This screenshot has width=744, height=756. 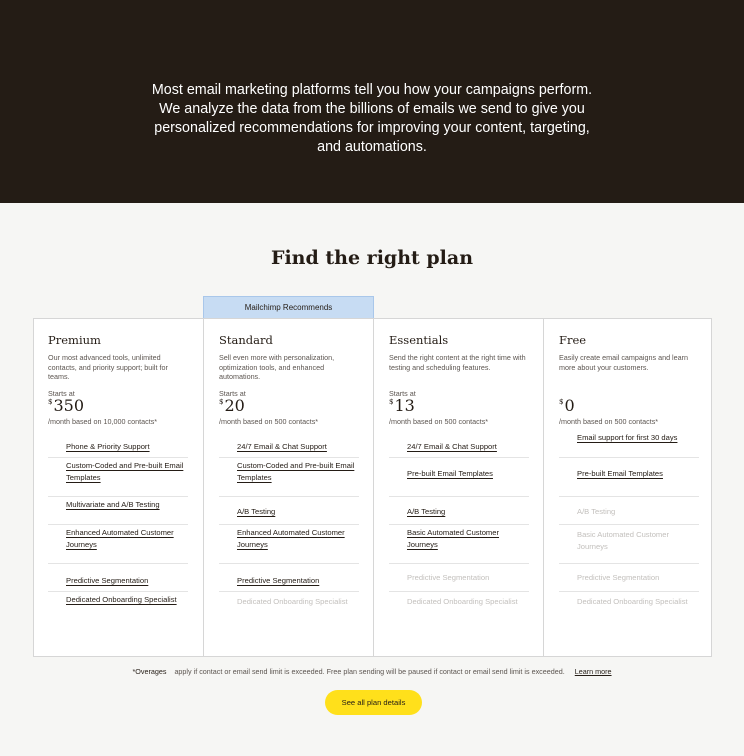 What do you see at coordinates (108, 446) in the screenshot?
I see `feature-label: Phone & Priority Support` at bounding box center [108, 446].